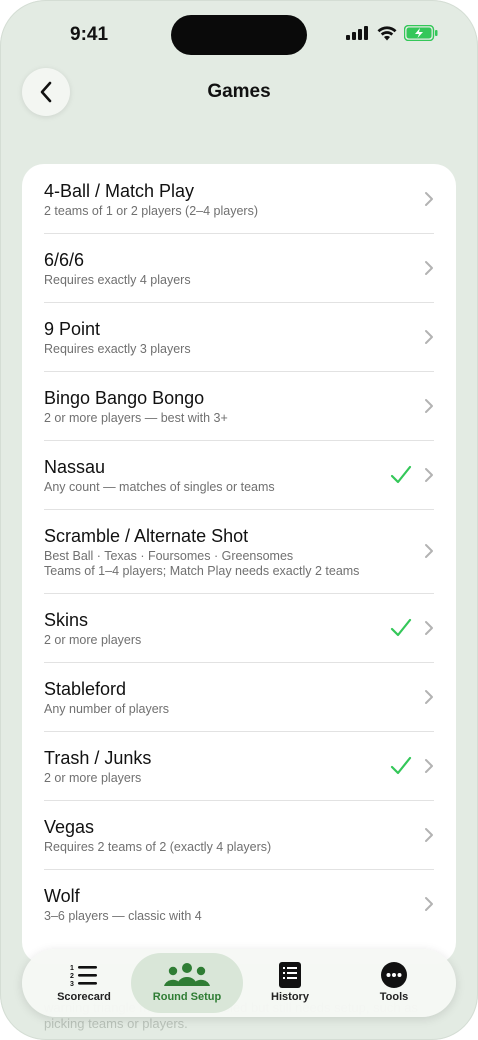 Image resolution: width=478 pixels, height=1040 pixels. Describe the element at coordinates (421, 33) in the screenshot. I see `battery-charging-icon` at that location.